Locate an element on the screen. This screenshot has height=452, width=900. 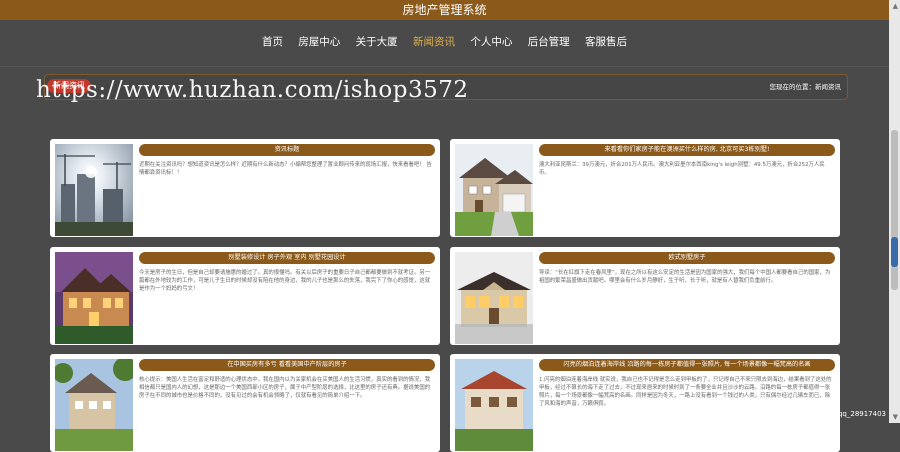
scroll-up-icon: ▲ is located at coordinates (895, 6).